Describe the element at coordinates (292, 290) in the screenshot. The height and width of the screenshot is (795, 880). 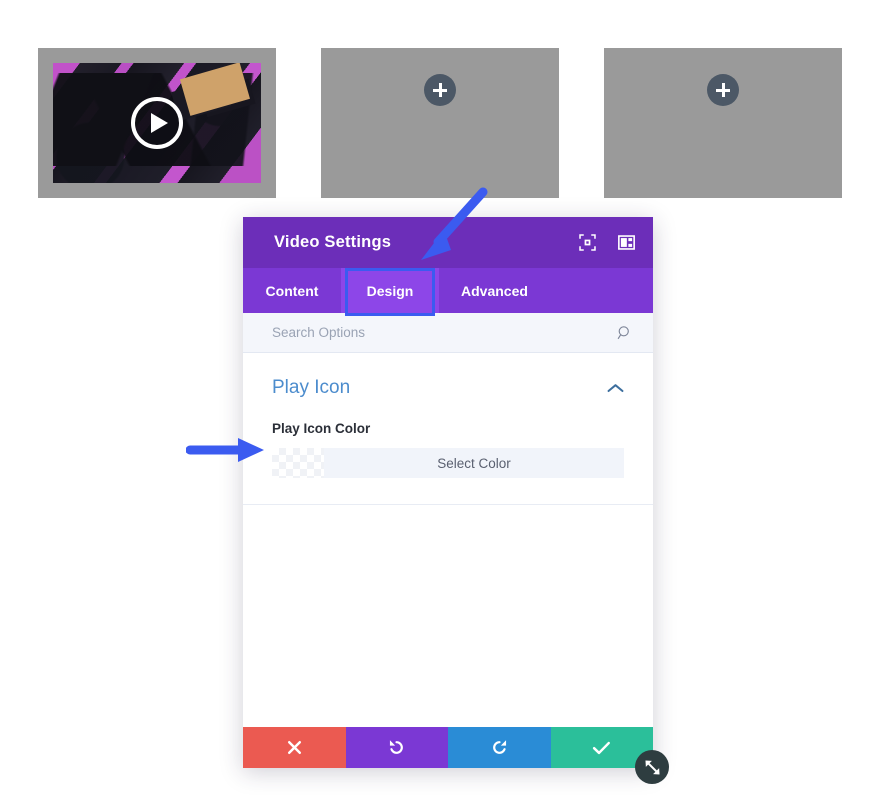
I see `tab-content: Content` at that location.